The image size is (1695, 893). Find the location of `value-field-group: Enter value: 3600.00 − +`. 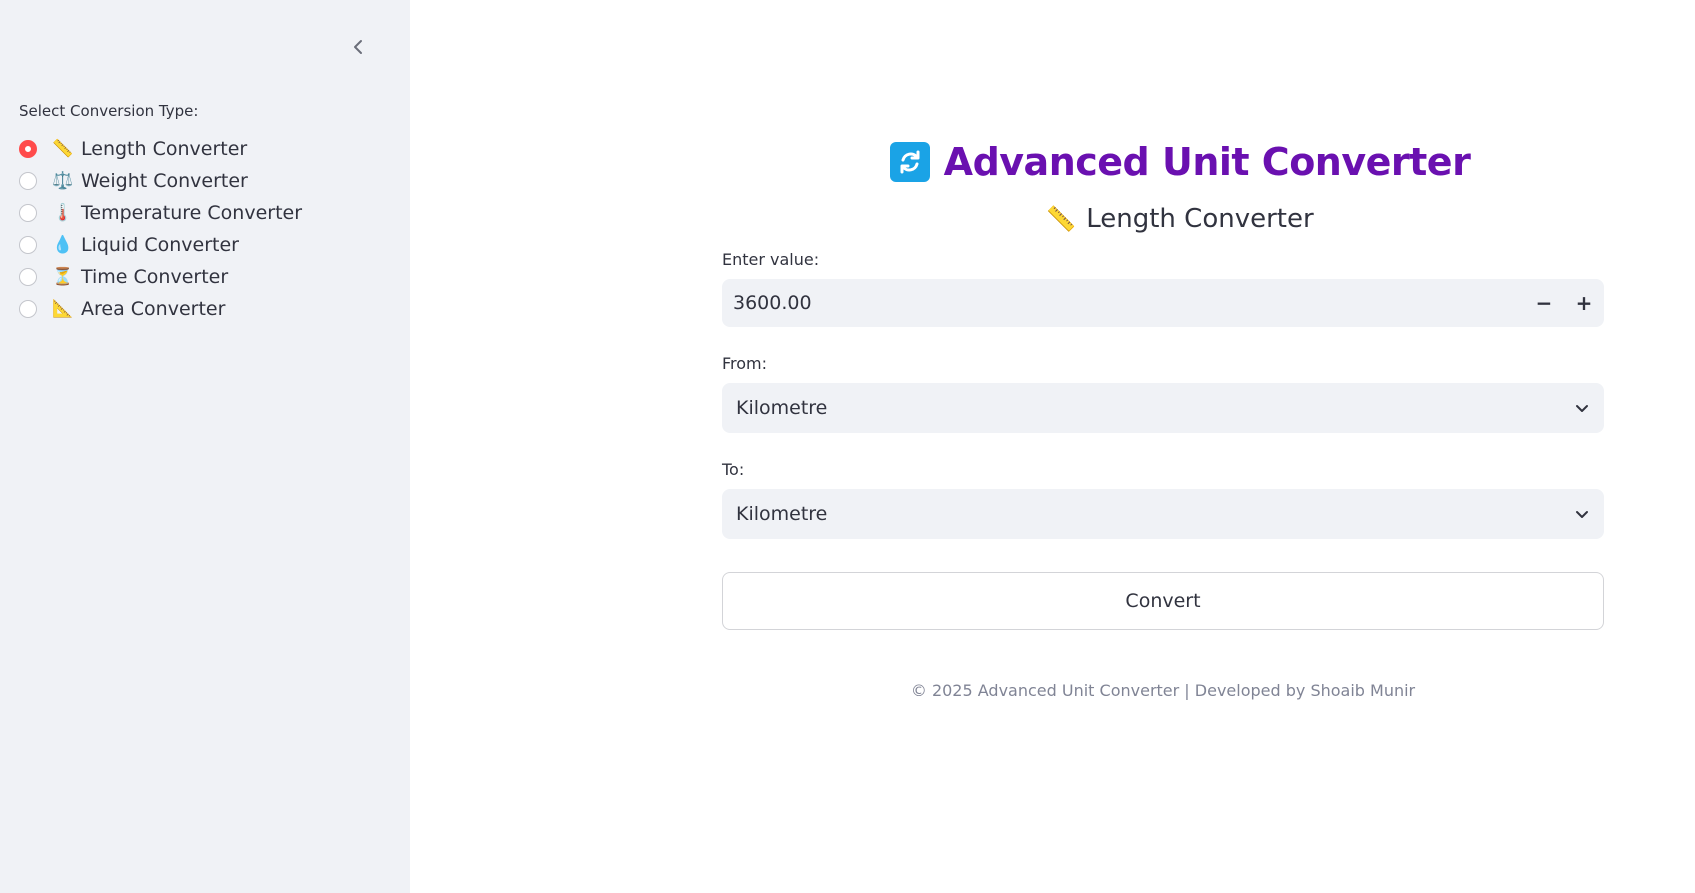

value-field-group: Enter value: 3600.00 − + is located at coordinates (1163, 288).